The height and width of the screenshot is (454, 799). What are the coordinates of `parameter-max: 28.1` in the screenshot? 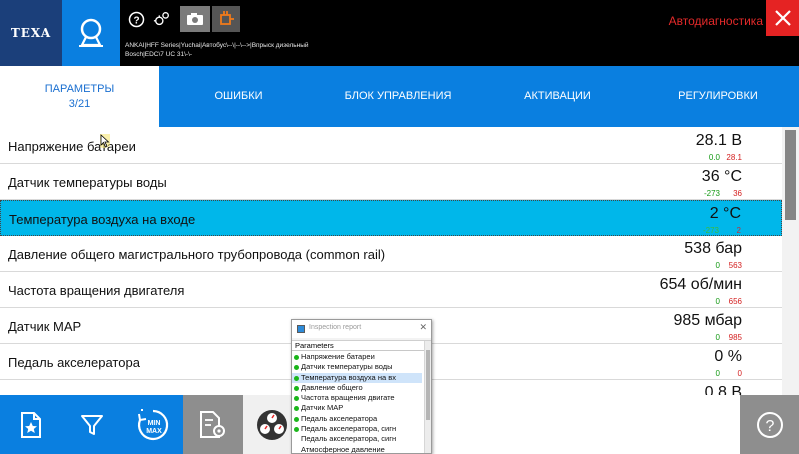 It's located at (734, 157).